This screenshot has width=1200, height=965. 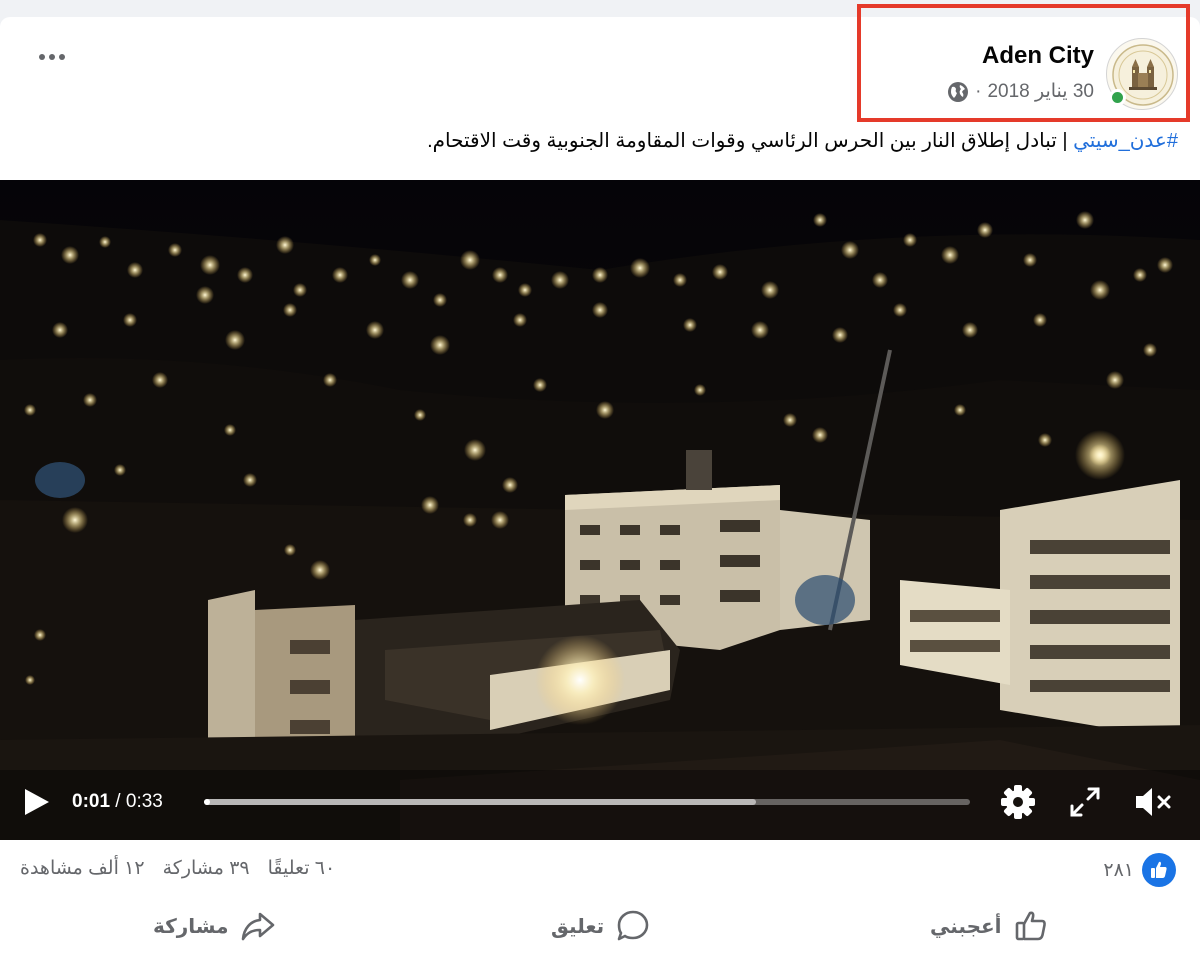 What do you see at coordinates (144, 801) in the screenshot?
I see `duration: 0:33` at bounding box center [144, 801].